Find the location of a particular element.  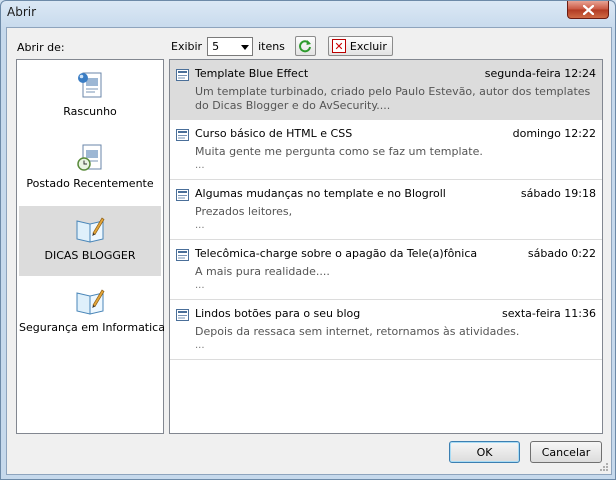

sidebar-item-seguranca-informatica: Segurança em Informatica is located at coordinates (92, 313).